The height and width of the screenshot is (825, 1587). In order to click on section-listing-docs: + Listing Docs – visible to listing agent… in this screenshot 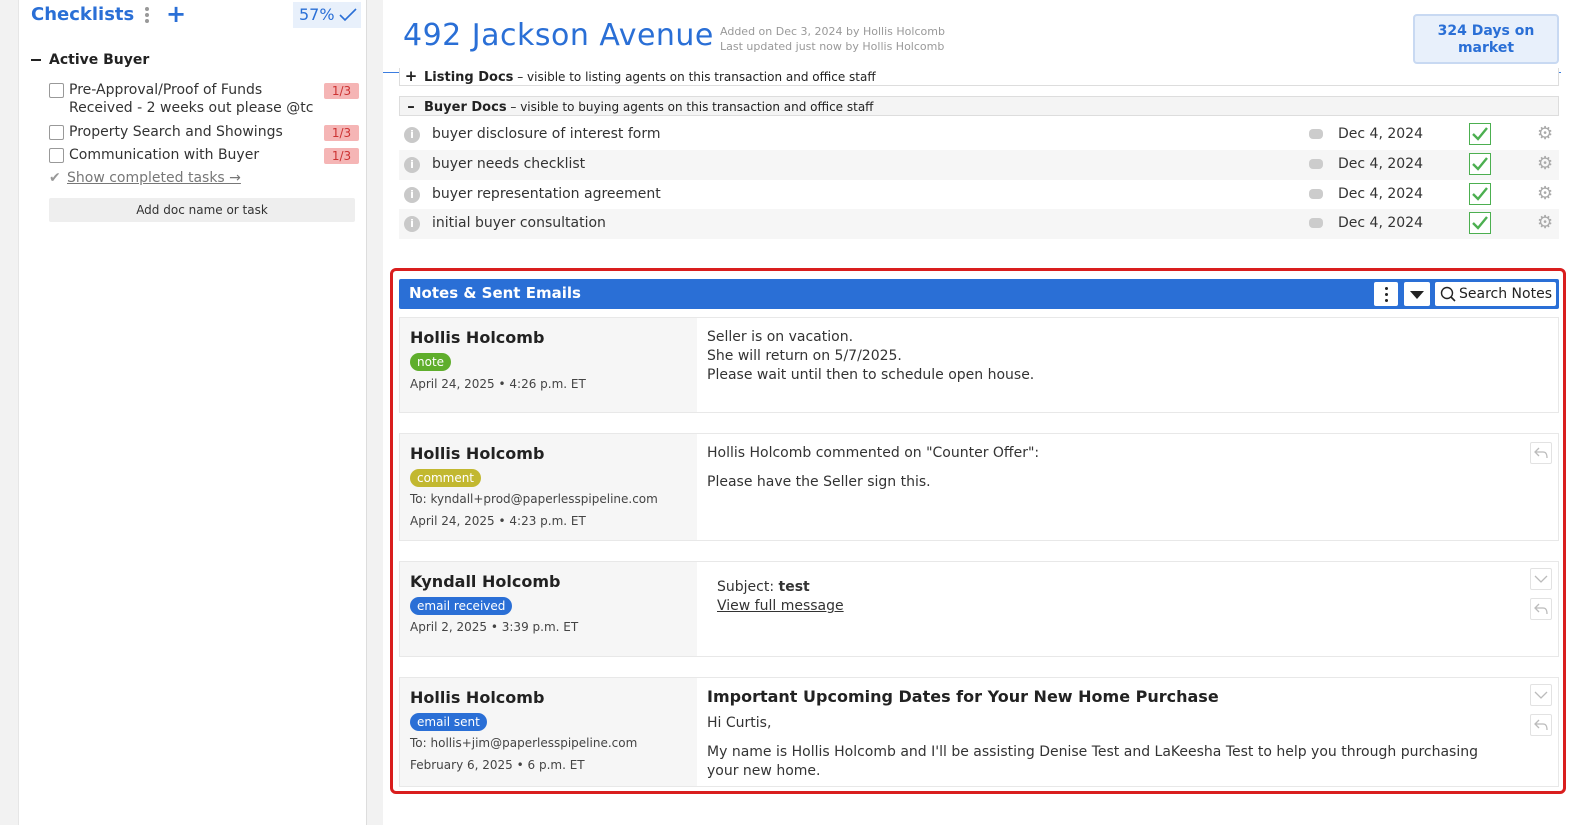, I will do `click(979, 77)`.